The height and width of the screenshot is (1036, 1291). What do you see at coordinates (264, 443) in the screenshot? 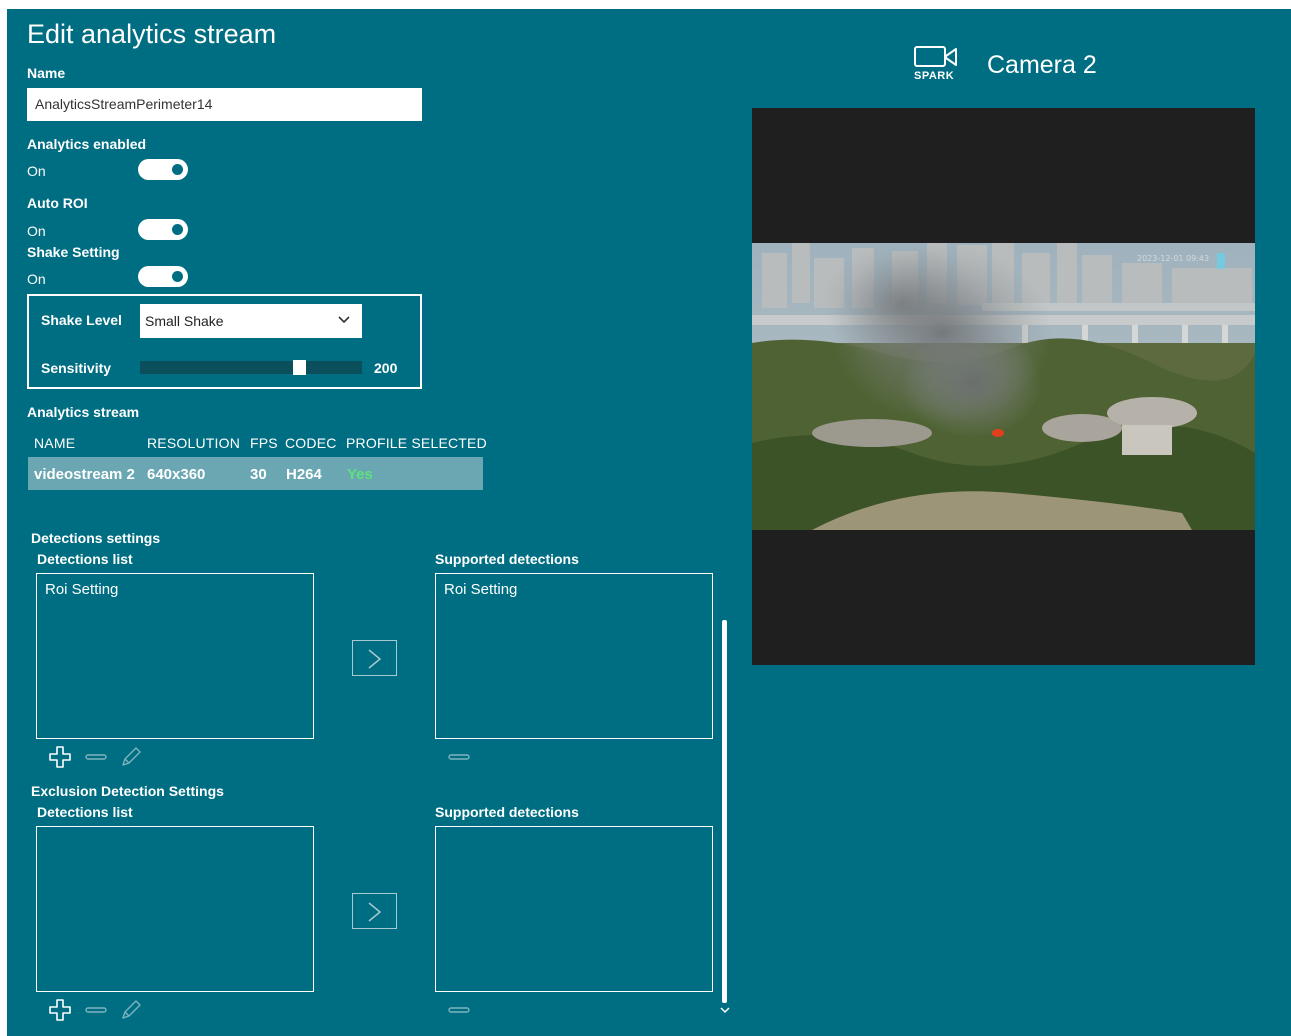
I see `column-header-fps: FPS` at bounding box center [264, 443].